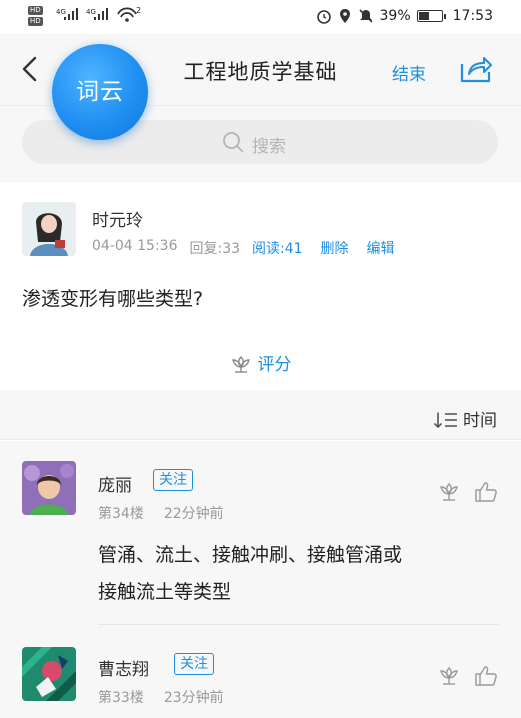  I want to click on rate-button: 评分, so click(260, 362).